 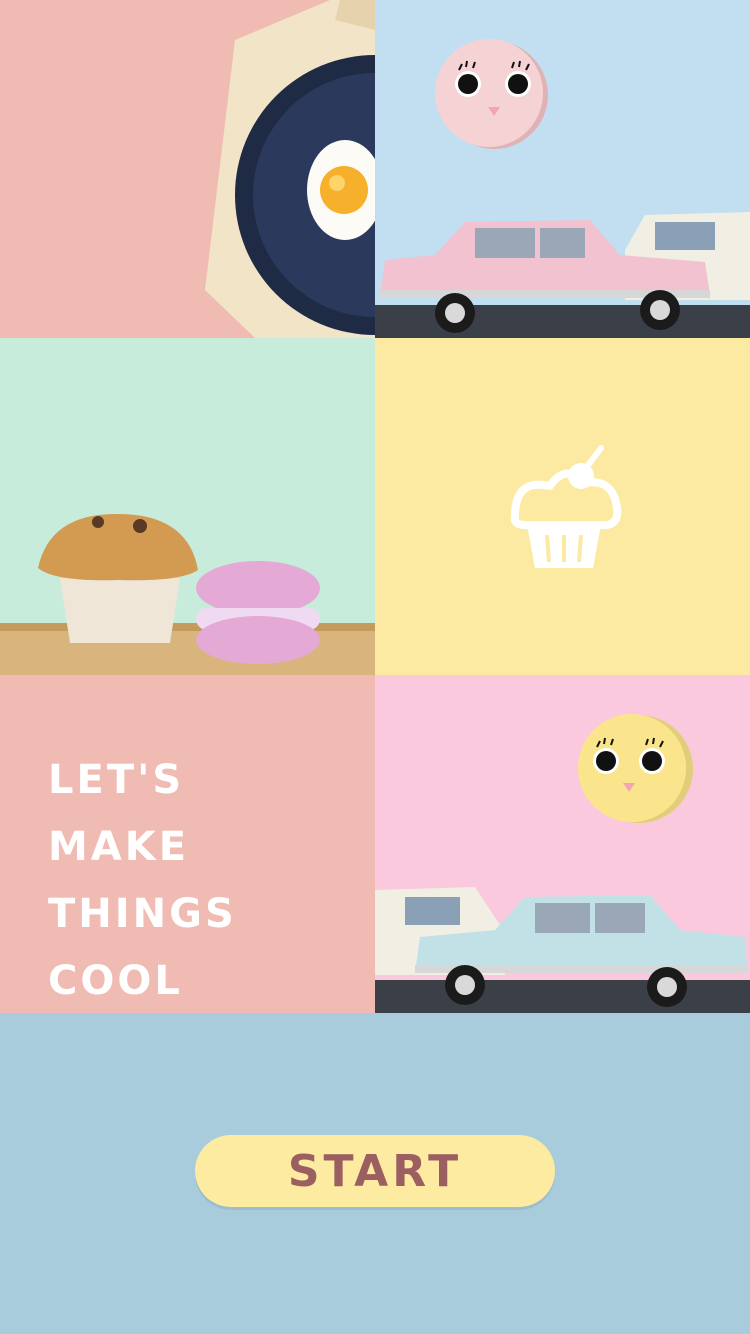 What do you see at coordinates (187, 169) in the screenshot?
I see `egg-pan-tile` at bounding box center [187, 169].